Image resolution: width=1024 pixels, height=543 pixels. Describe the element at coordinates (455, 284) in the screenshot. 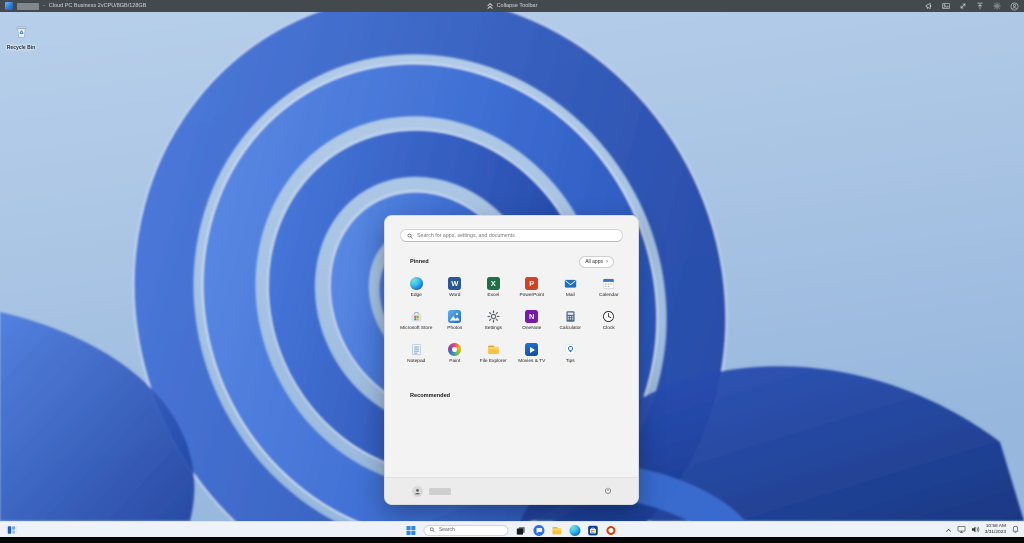

I see `word-icon: W` at that location.